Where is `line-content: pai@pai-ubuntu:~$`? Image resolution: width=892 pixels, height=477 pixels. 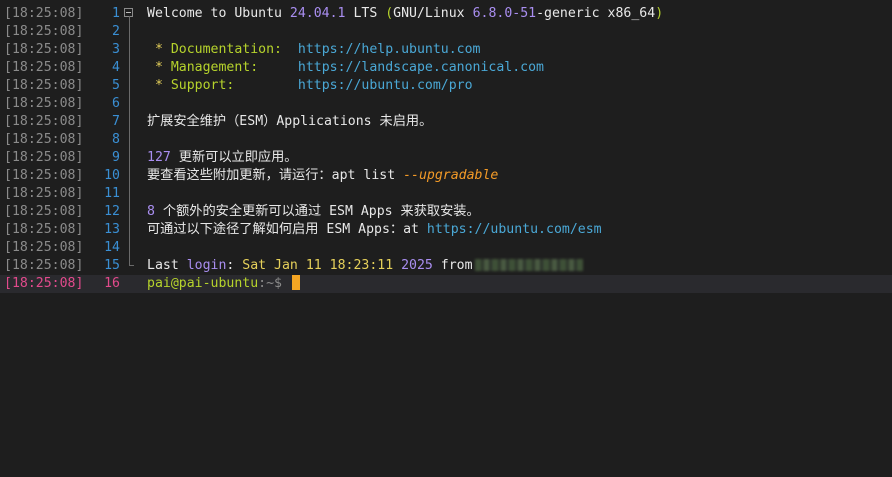 line-content: pai@pai-ubuntu:~$ is located at coordinates (519, 284).